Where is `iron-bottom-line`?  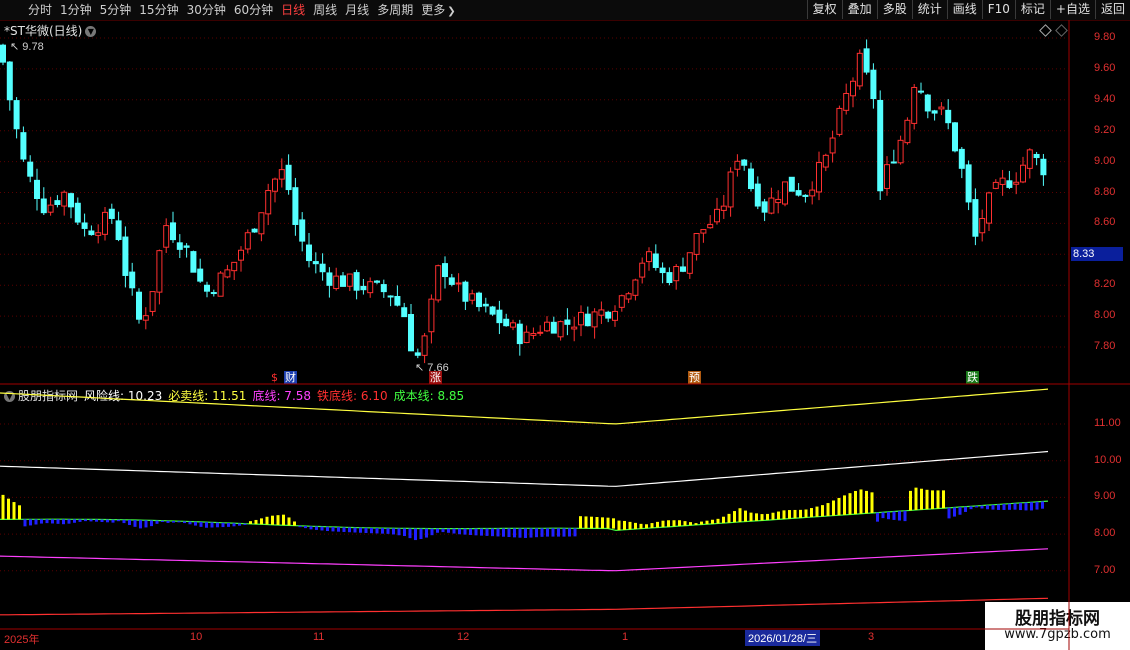
iron-bottom-line is located at coordinates (524, 606).